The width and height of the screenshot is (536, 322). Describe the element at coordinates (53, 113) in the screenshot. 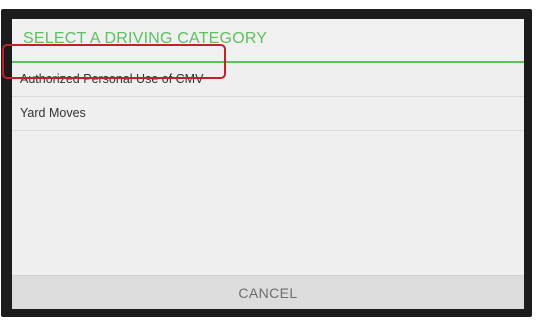

I see `option-label: Yard Moves` at that location.